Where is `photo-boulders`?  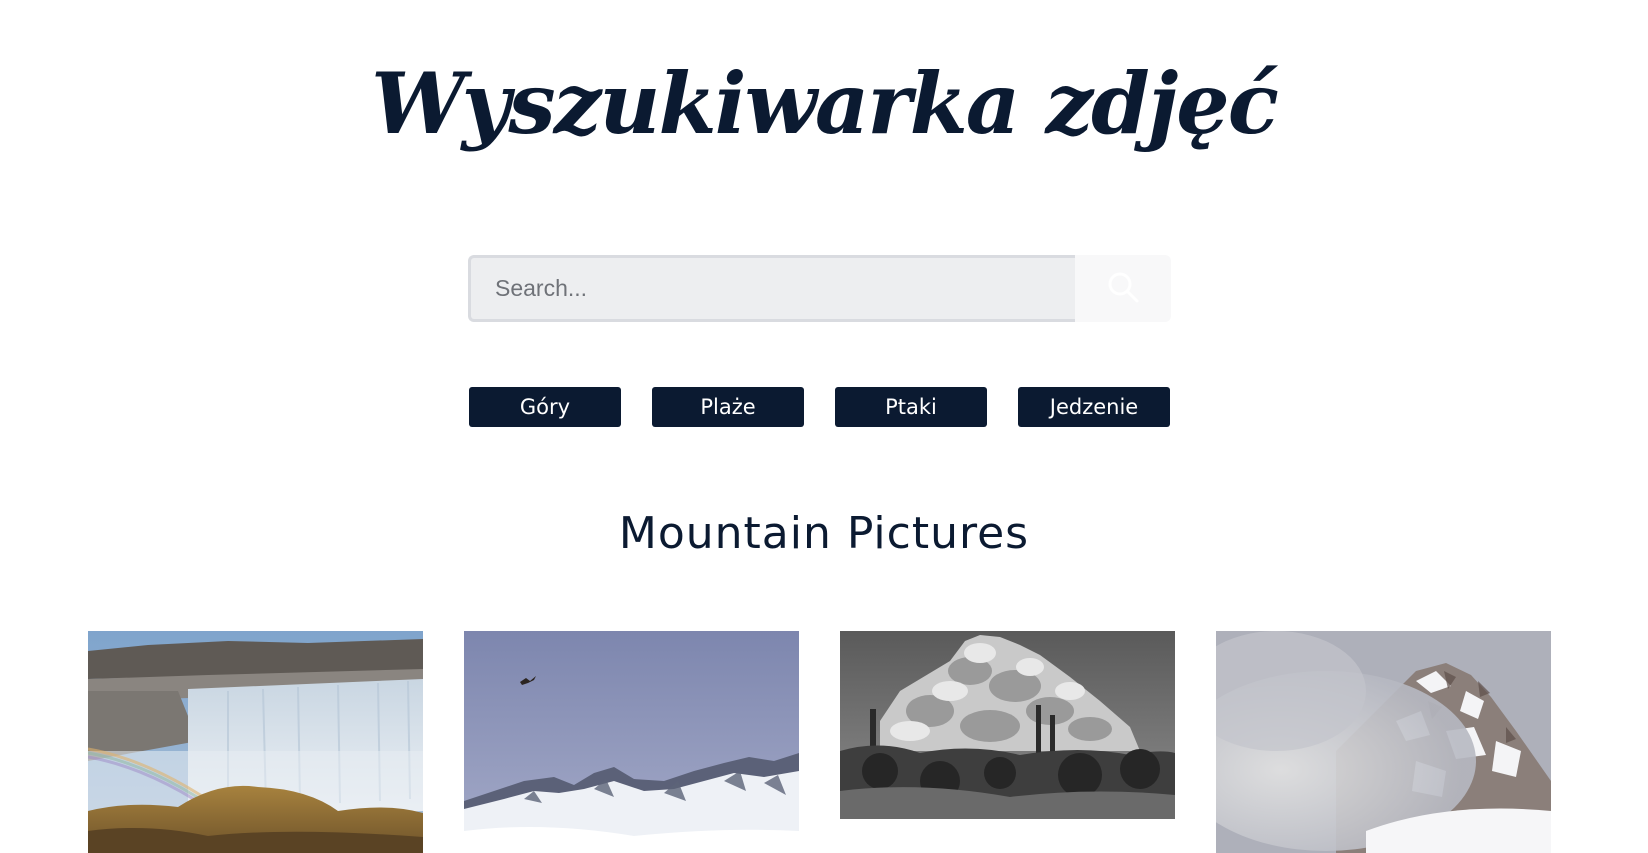 photo-boulders is located at coordinates (1007, 725).